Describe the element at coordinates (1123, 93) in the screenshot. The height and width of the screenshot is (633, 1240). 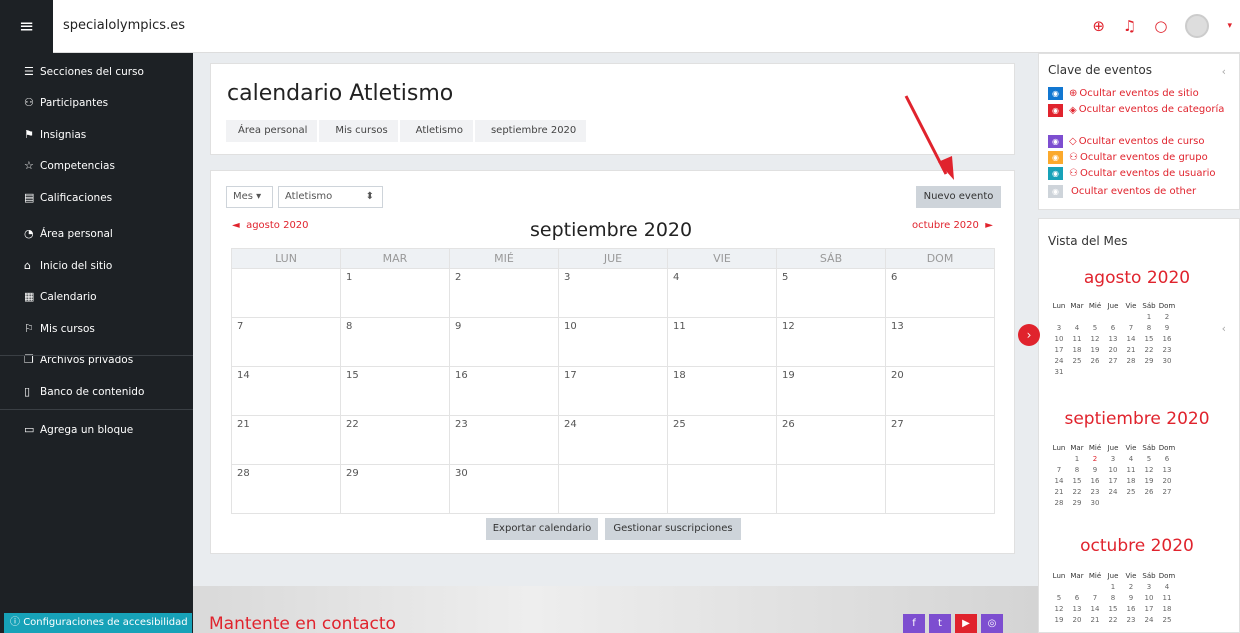
I see `event-key-item: ◉ ⊕ Ocultar eventos de sitio` at that location.